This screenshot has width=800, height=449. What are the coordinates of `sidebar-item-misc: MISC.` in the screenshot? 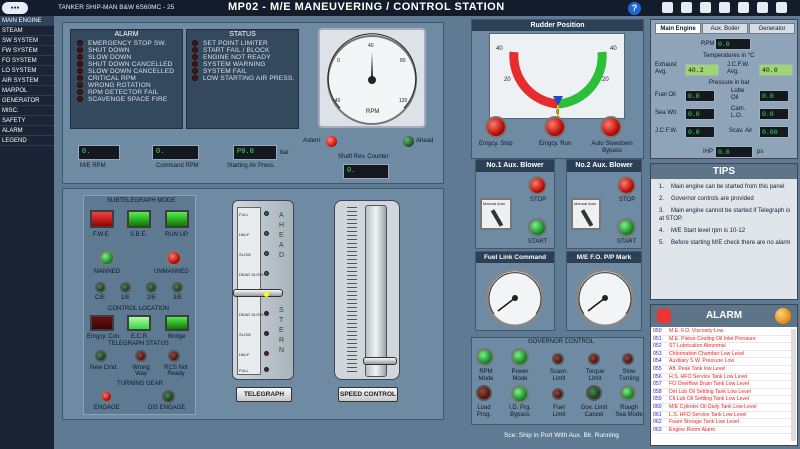 It's located at (27, 111).